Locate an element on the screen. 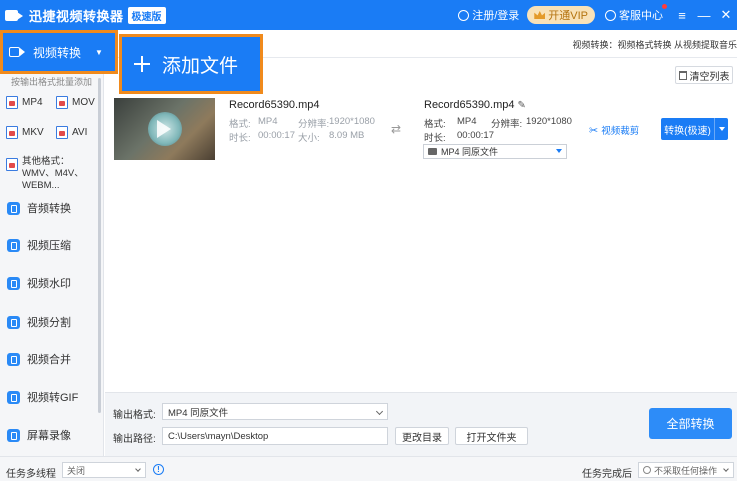 The width and height of the screenshot is (737, 481). after-done-select: 不采取任何操作 is located at coordinates (686, 470).